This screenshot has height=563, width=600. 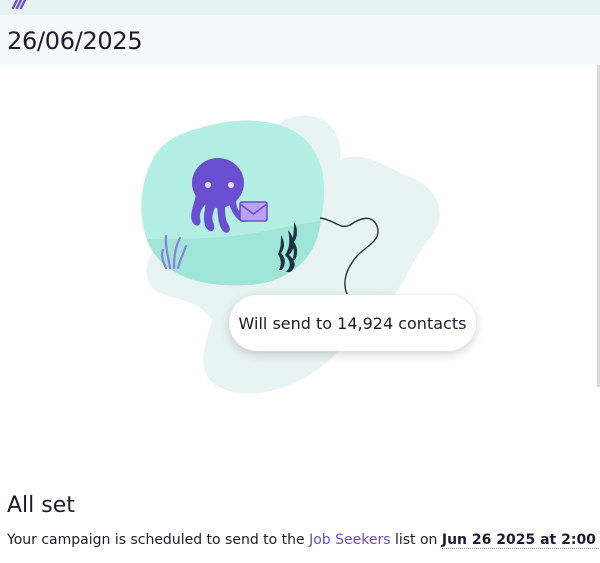 I want to click on status-title: All set, so click(x=41, y=505).